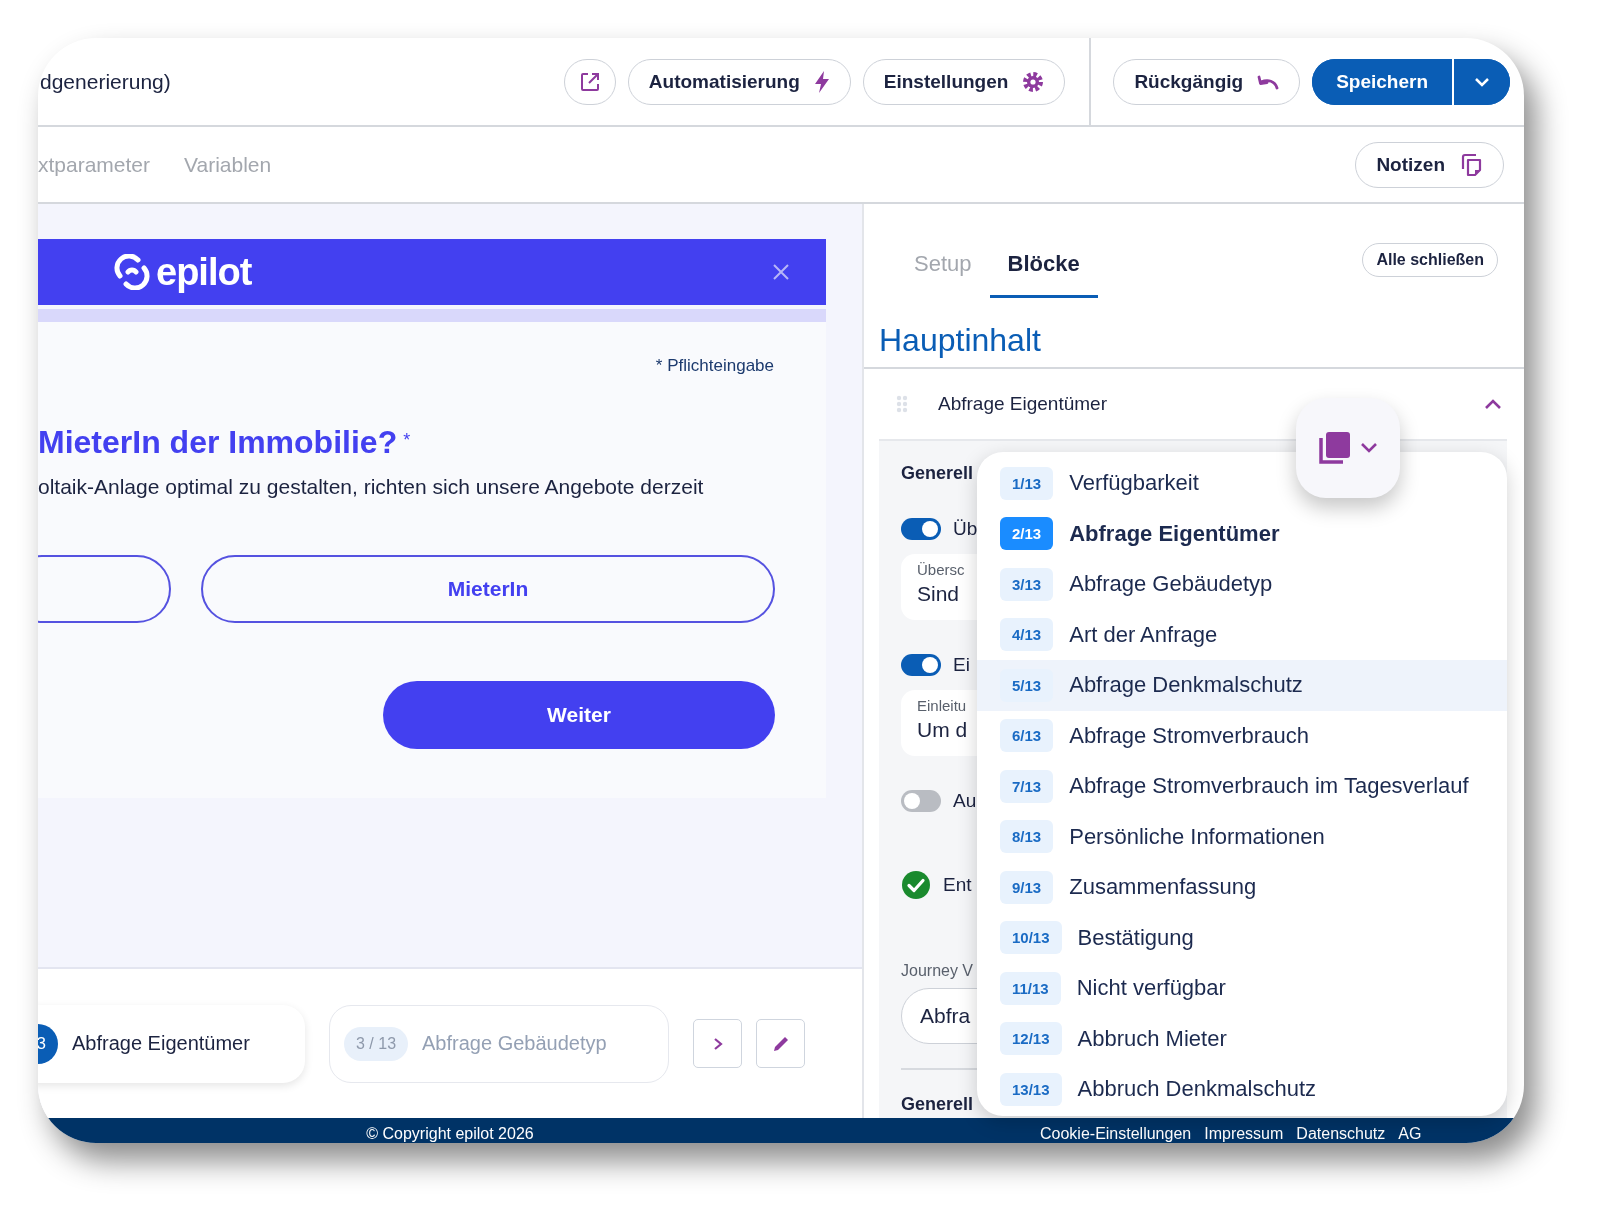 Image resolution: width=1600 pixels, height=1219 pixels. I want to click on block-switch-button, so click(1348, 448).